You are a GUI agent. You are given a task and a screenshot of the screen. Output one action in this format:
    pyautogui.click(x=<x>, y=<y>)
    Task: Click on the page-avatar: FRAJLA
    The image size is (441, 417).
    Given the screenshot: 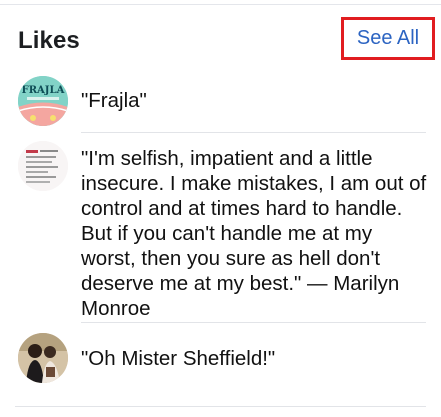 What is the action you would take?
    pyautogui.click(x=43, y=101)
    